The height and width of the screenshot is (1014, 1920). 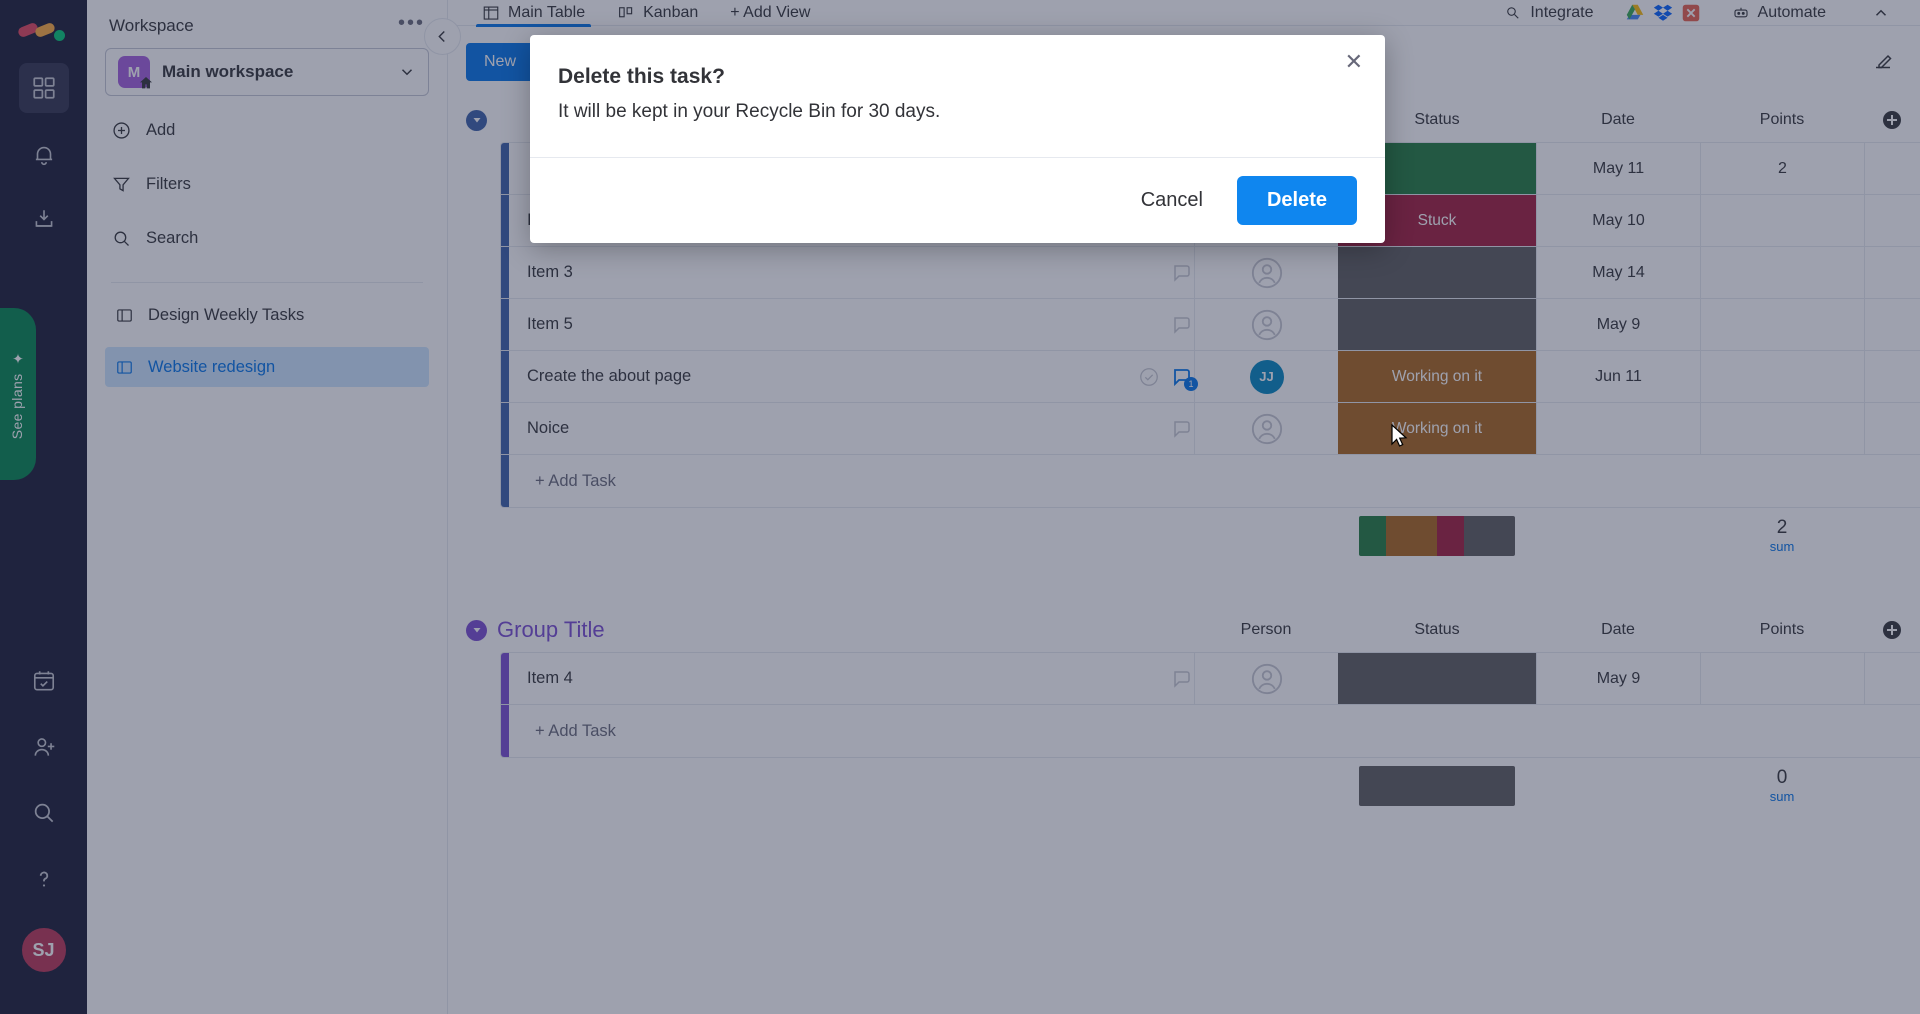 I want to click on cancel-button: Cancel, so click(x=1172, y=200).